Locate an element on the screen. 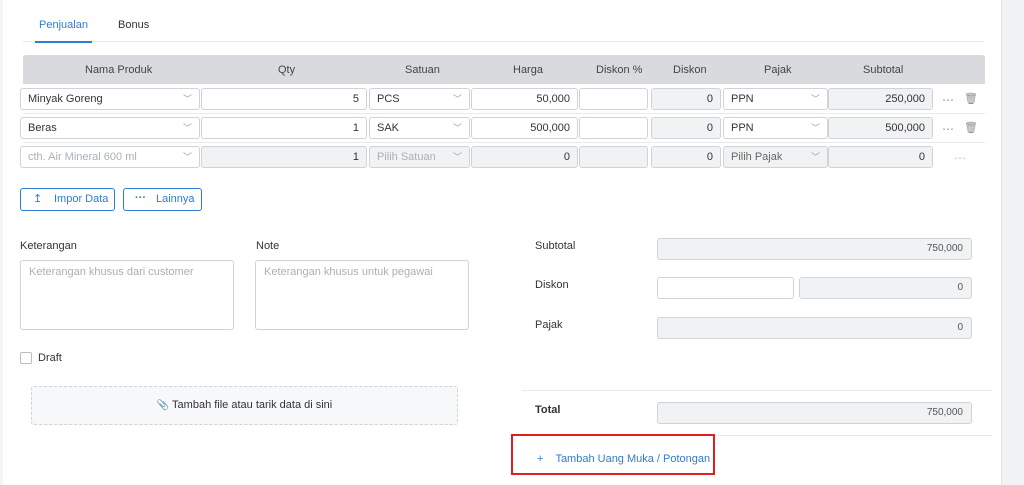 This screenshot has width=1024, height=485. dropzone-label: Tambah file atau tarik data di sini is located at coordinates (252, 405).